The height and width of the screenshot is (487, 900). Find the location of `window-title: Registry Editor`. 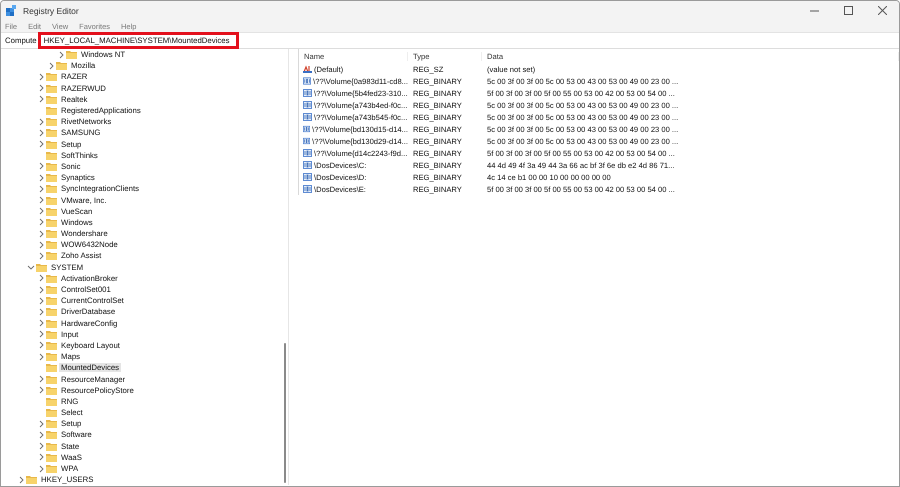

window-title: Registry Editor is located at coordinates (51, 11).